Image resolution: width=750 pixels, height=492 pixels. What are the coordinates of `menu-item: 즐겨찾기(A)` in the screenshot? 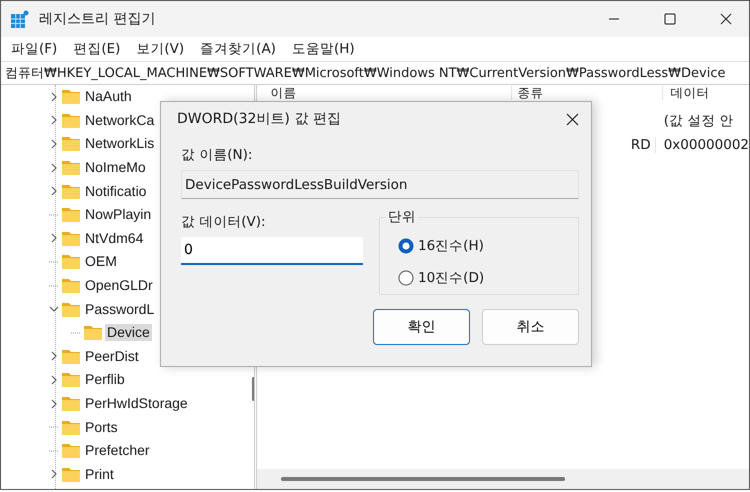 It's located at (238, 49).